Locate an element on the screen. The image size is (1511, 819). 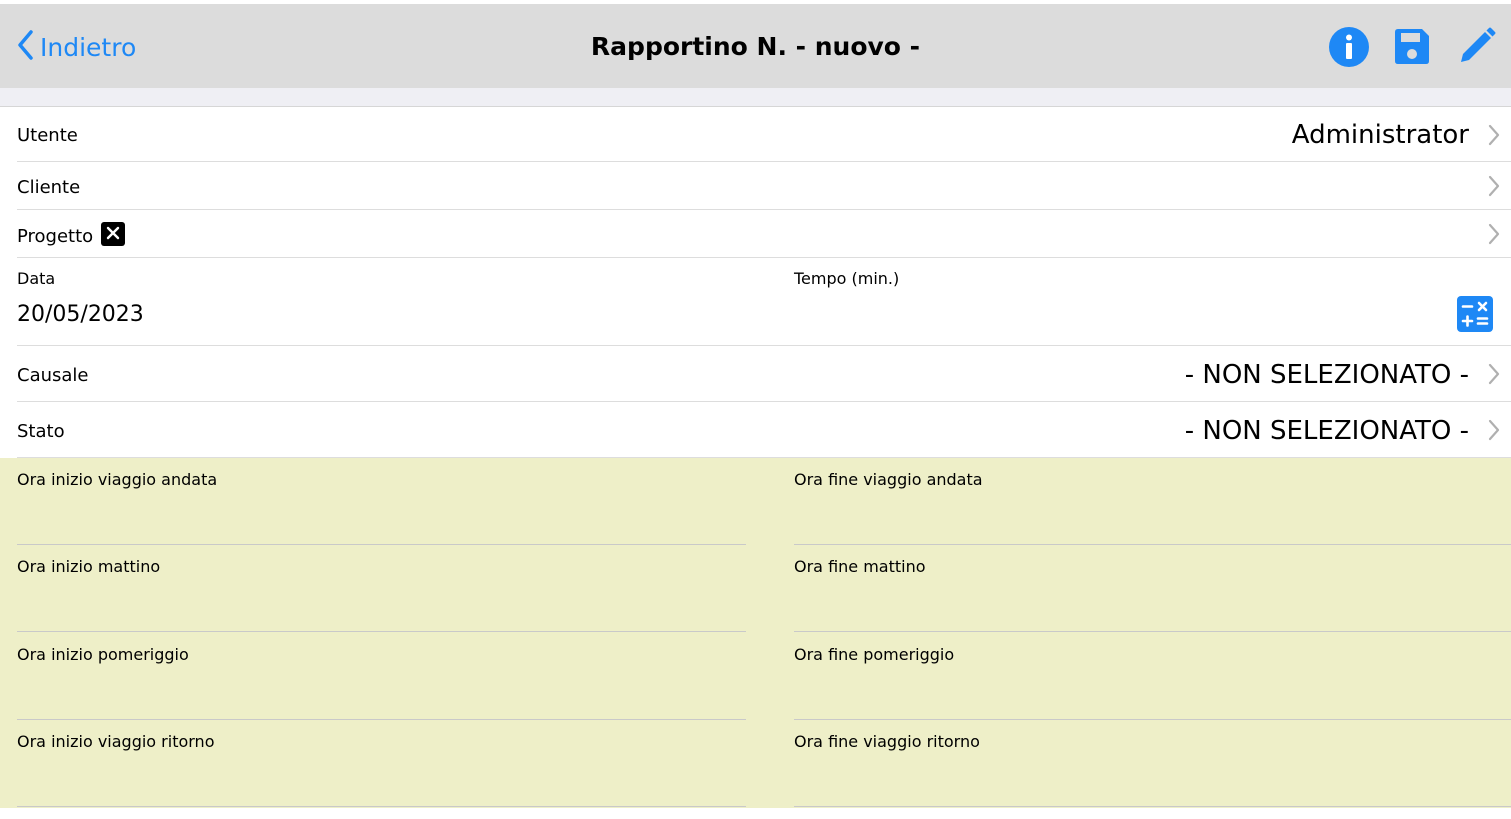
progetto-label: Progetto is located at coordinates (55, 236).